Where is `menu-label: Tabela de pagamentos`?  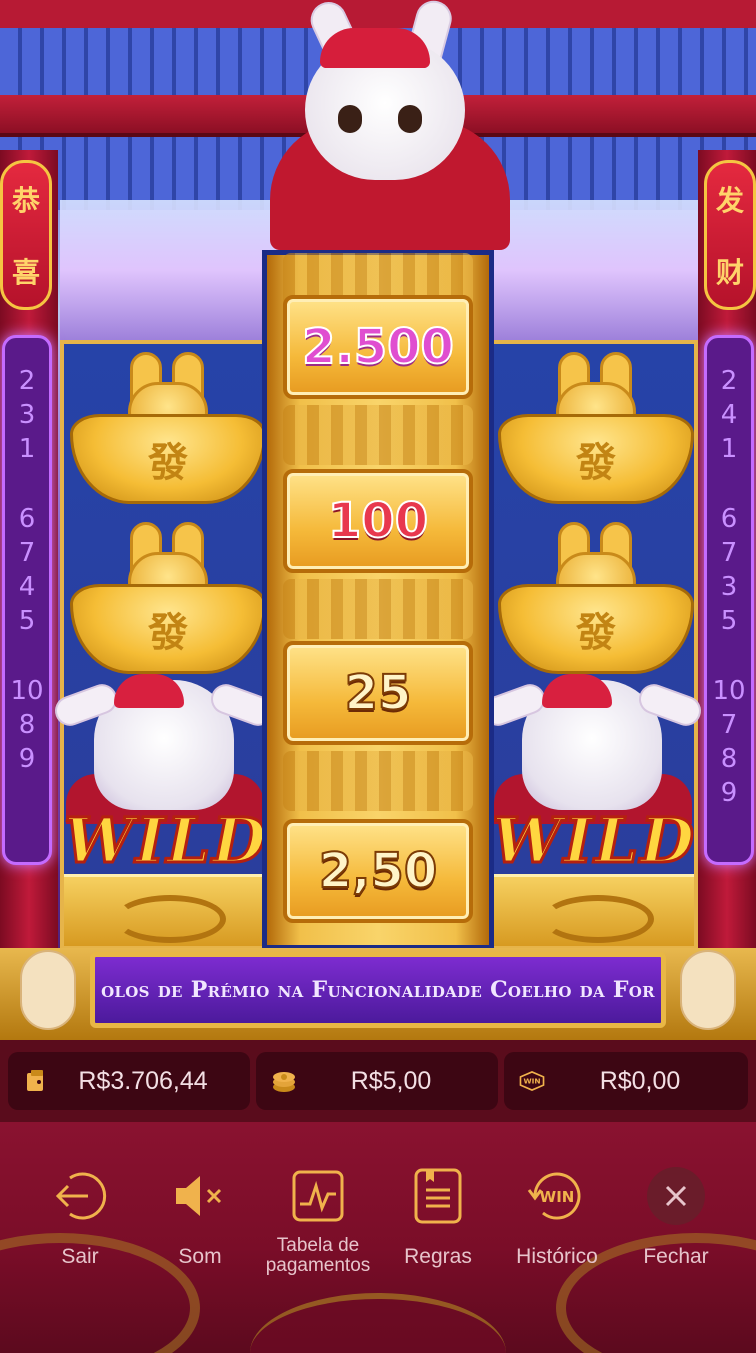 menu-label: Tabela de pagamentos is located at coordinates (318, 1255).